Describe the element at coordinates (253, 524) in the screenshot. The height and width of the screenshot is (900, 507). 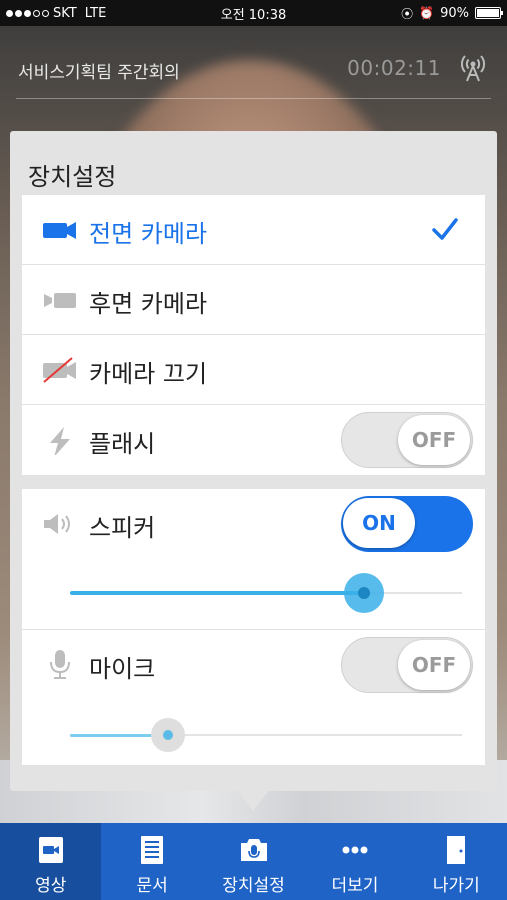
I see `speaker-row: 스피커 ON` at that location.